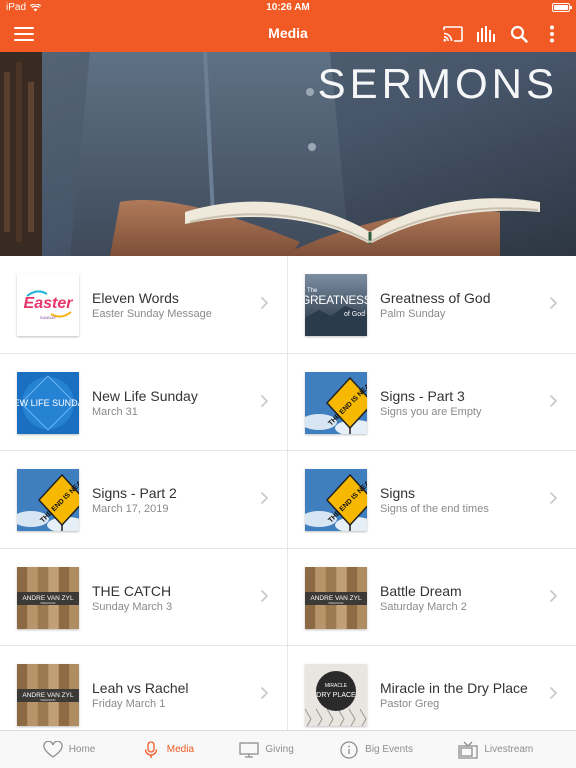  I want to click on status-right, so click(562, 7).